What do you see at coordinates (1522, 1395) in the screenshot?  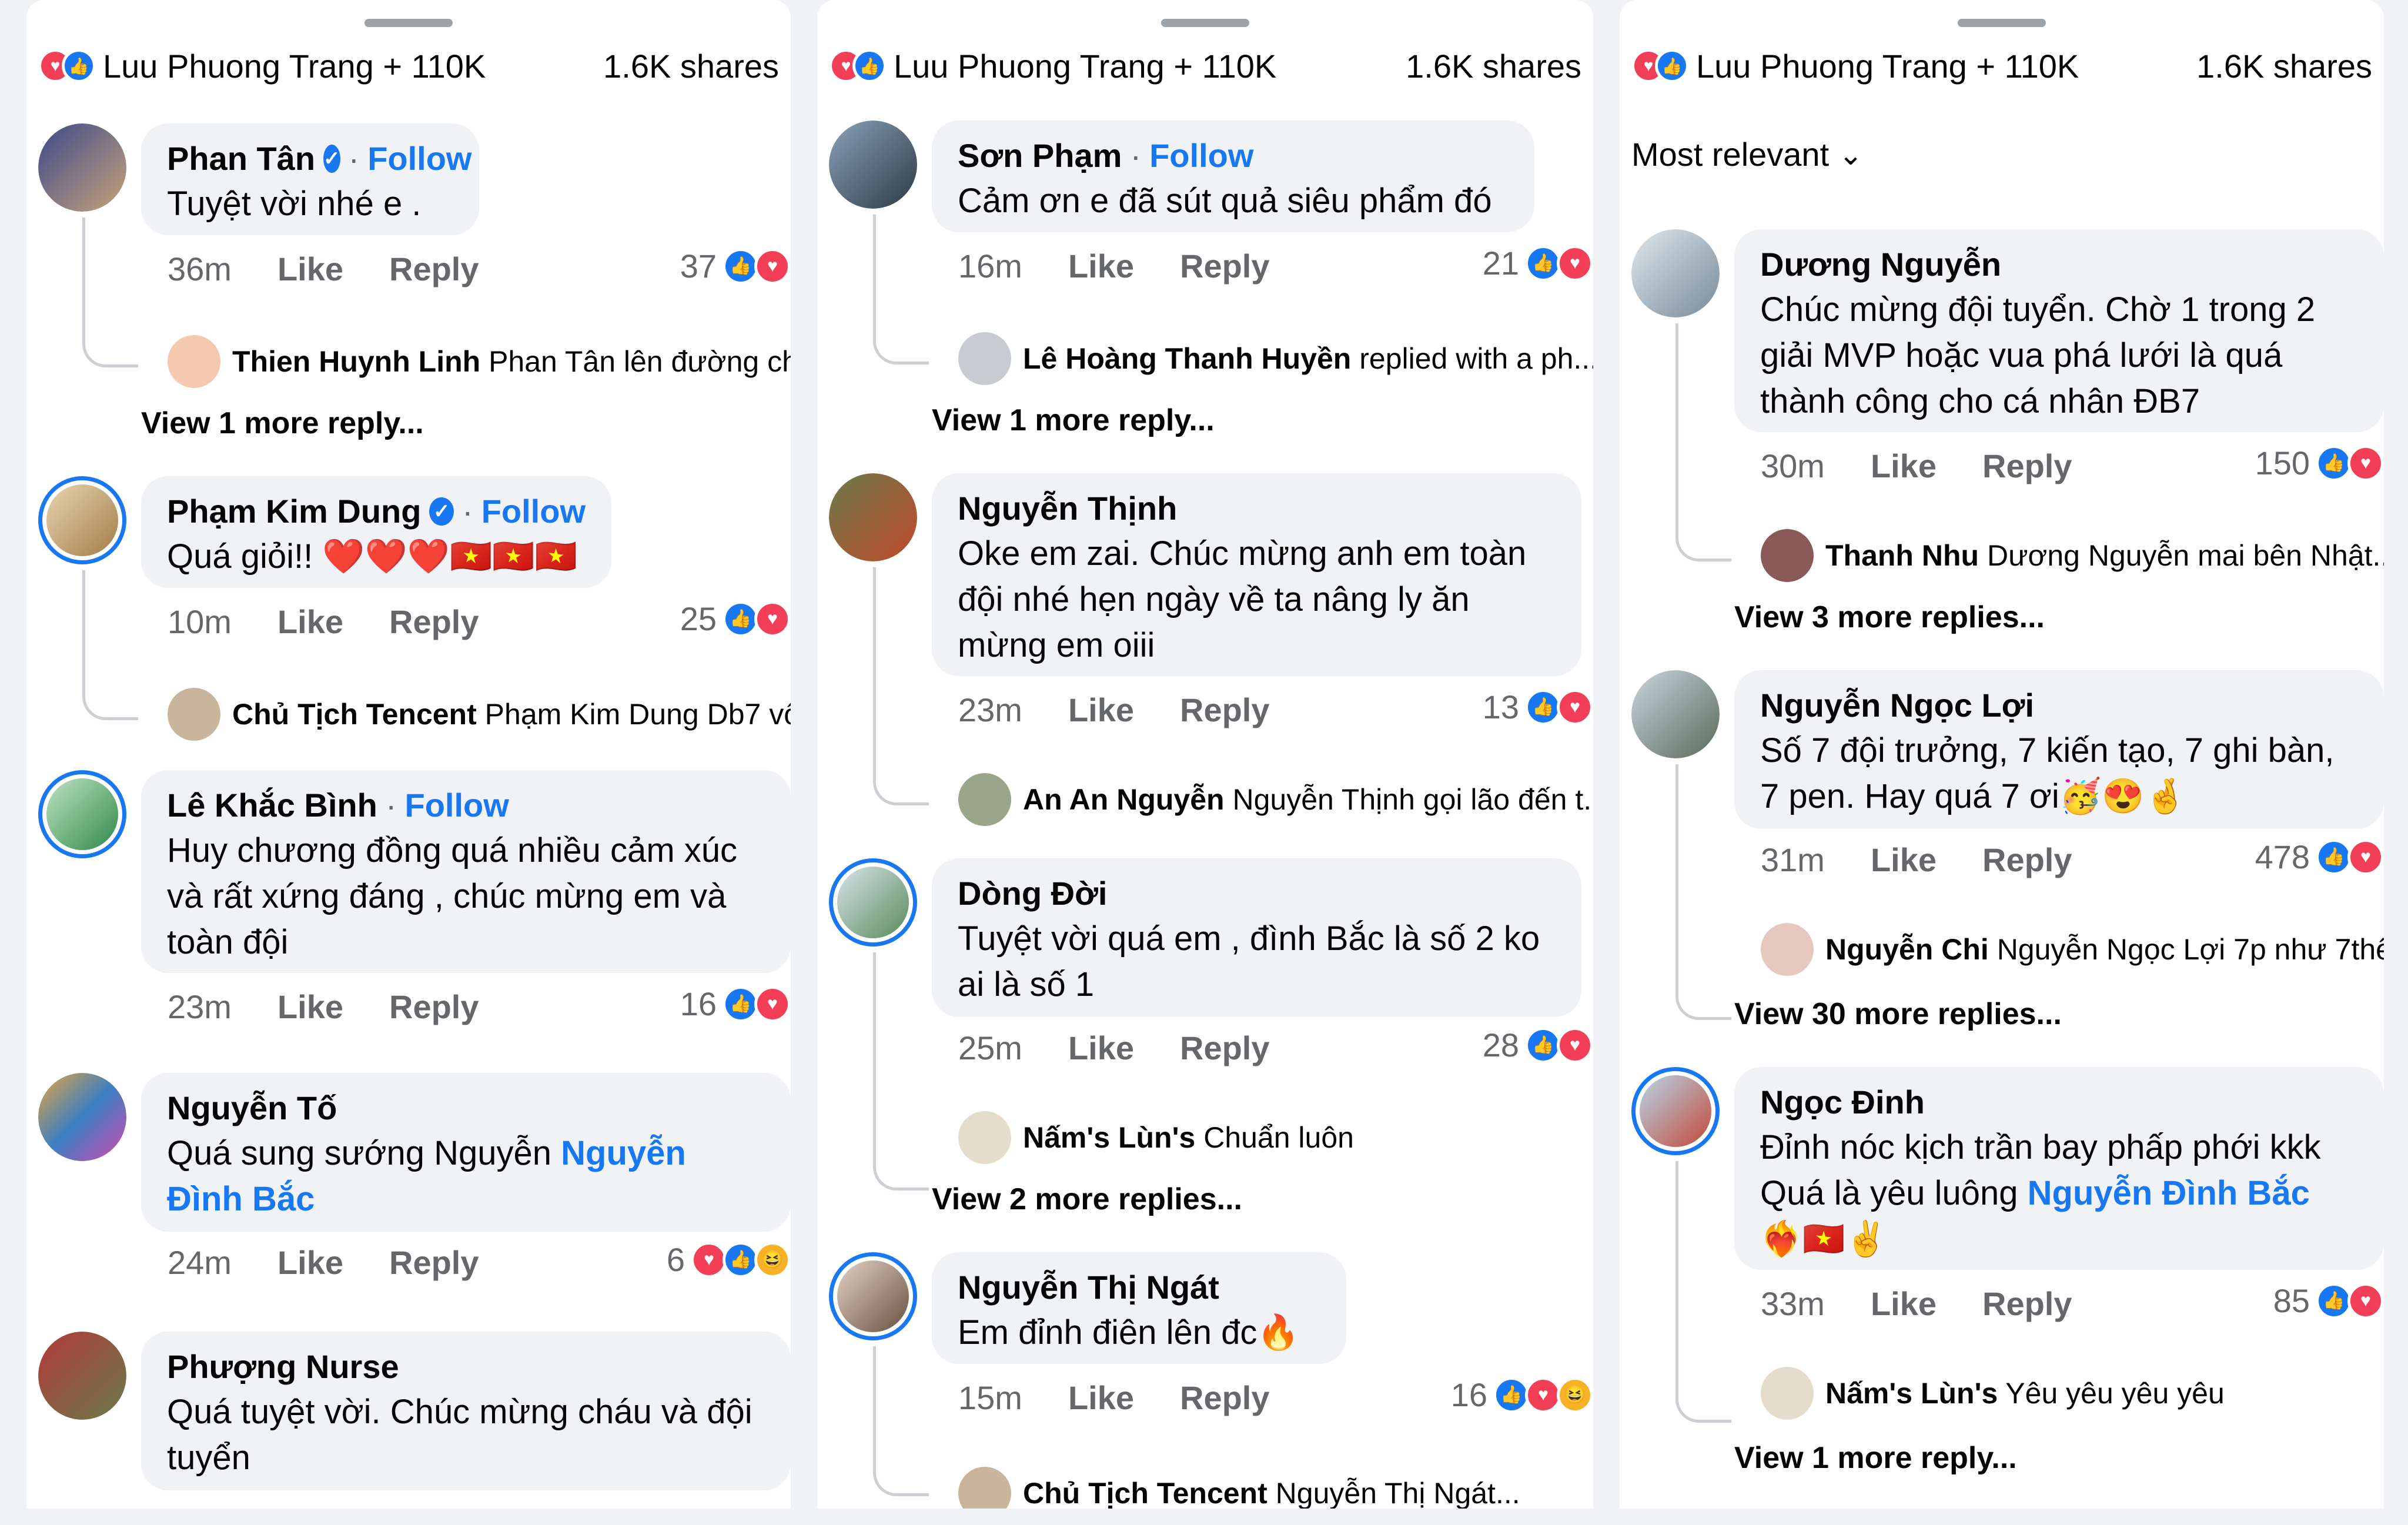 I see `reaction-count: 16 👍 ♥ 😆` at bounding box center [1522, 1395].